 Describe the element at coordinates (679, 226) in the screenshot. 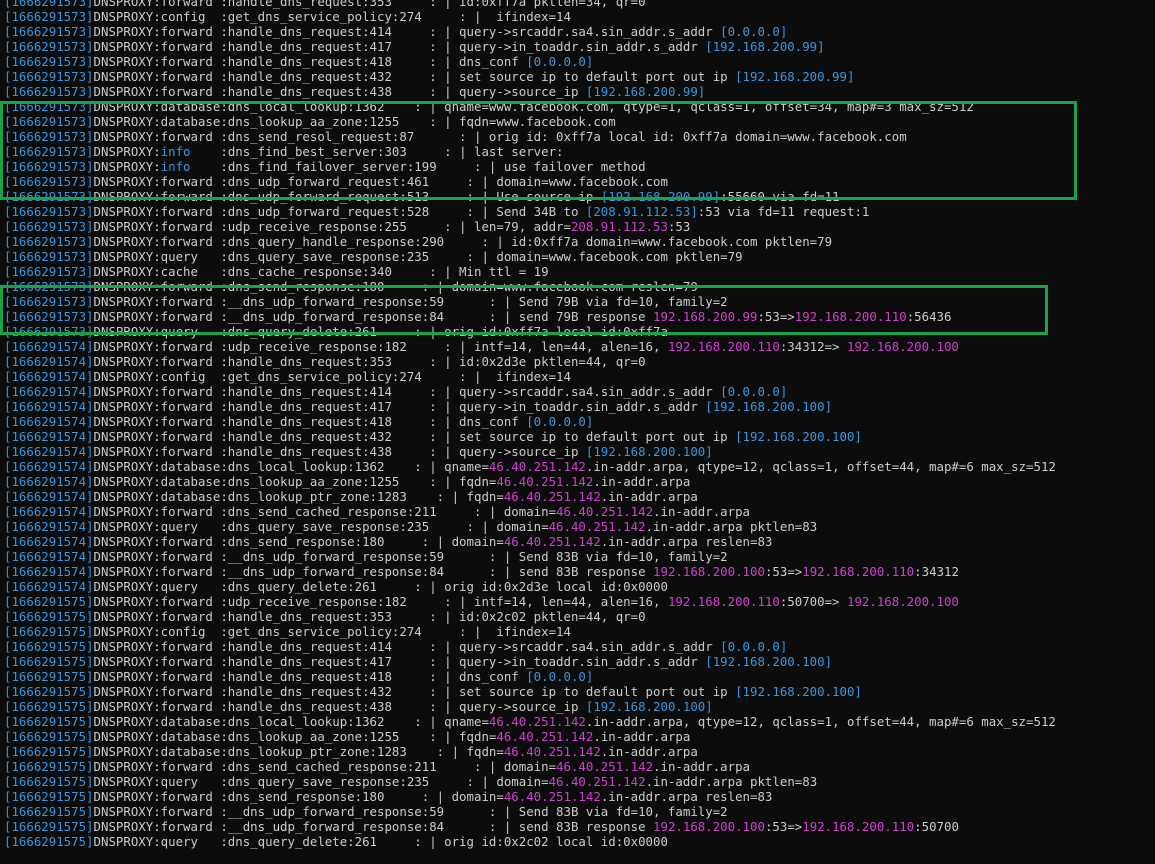

I see `log-text-segment: :53` at that location.